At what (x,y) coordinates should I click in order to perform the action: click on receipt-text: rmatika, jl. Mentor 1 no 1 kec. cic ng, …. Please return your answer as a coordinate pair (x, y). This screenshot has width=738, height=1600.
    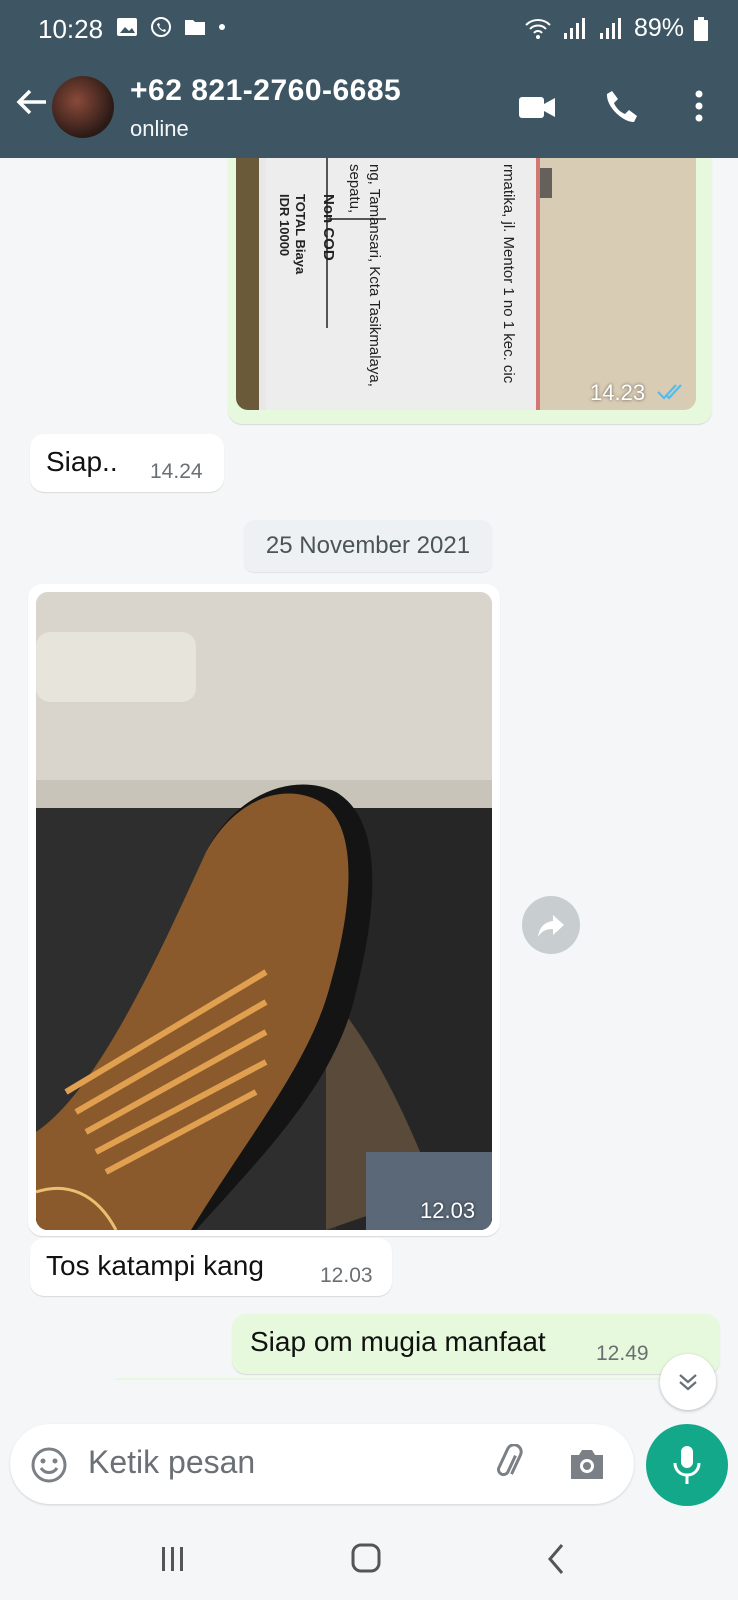
    Looking at the image, I should click on (414, 284).